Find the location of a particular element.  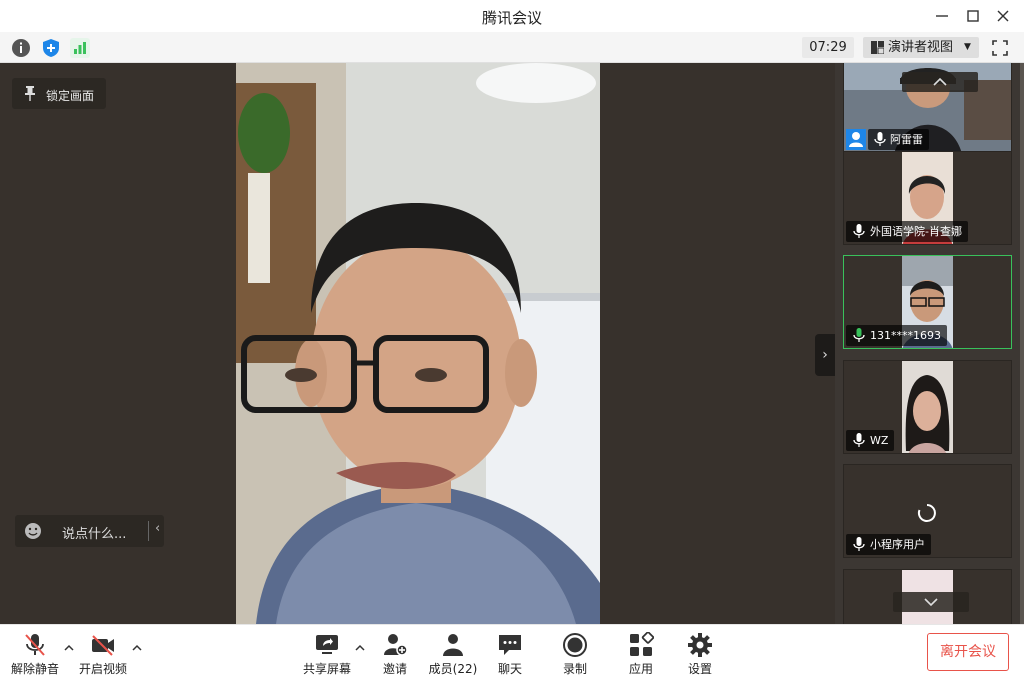

share-screen-label: 共享屏幕 is located at coordinates (326, 669).